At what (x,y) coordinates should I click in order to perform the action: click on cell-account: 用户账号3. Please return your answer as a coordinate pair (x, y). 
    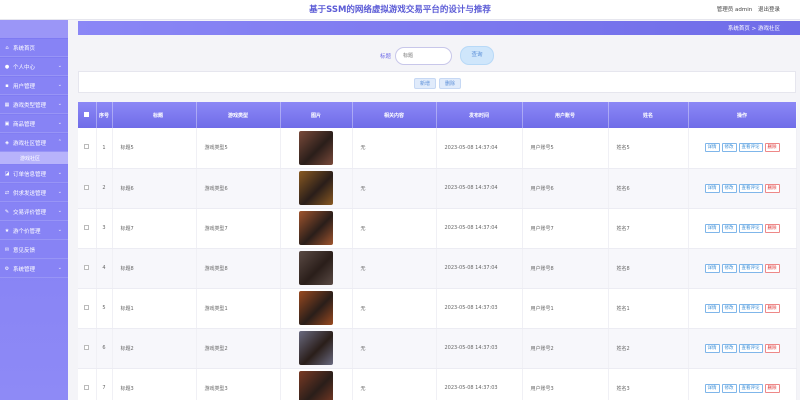
    Looking at the image, I should click on (565, 384).